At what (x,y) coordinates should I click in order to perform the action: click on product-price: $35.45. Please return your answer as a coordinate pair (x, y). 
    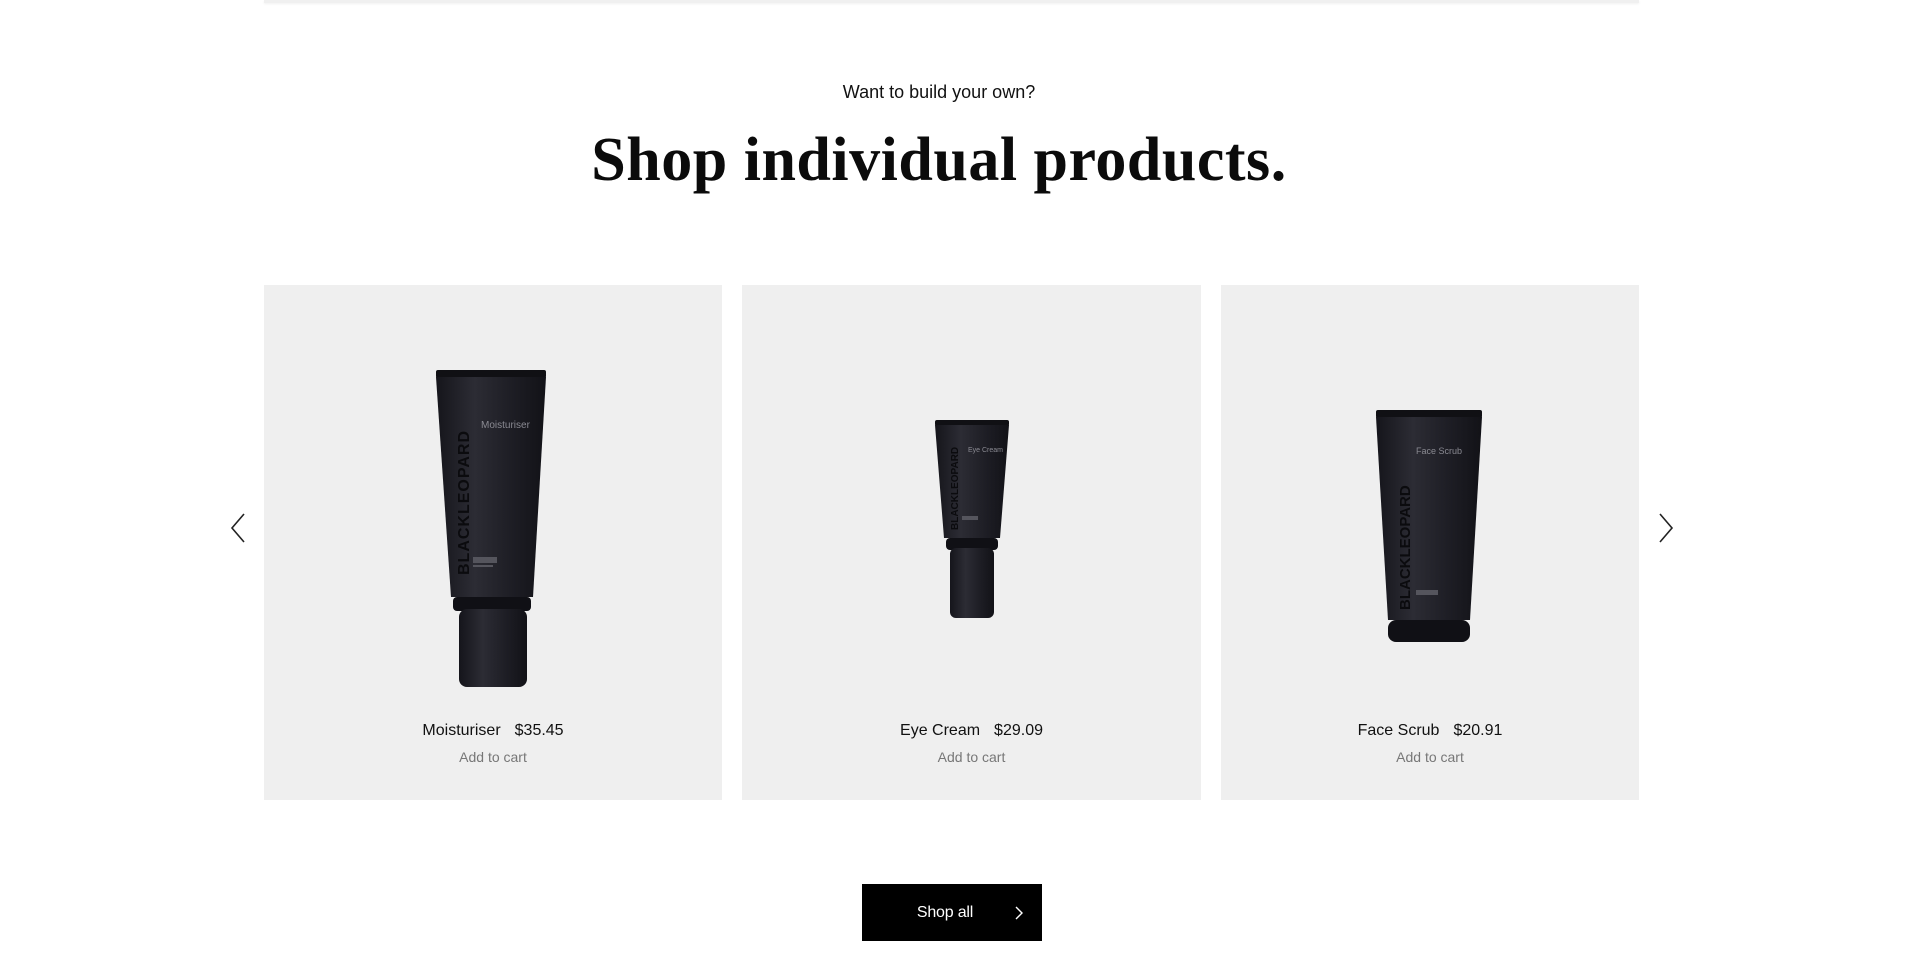
    Looking at the image, I should click on (539, 730).